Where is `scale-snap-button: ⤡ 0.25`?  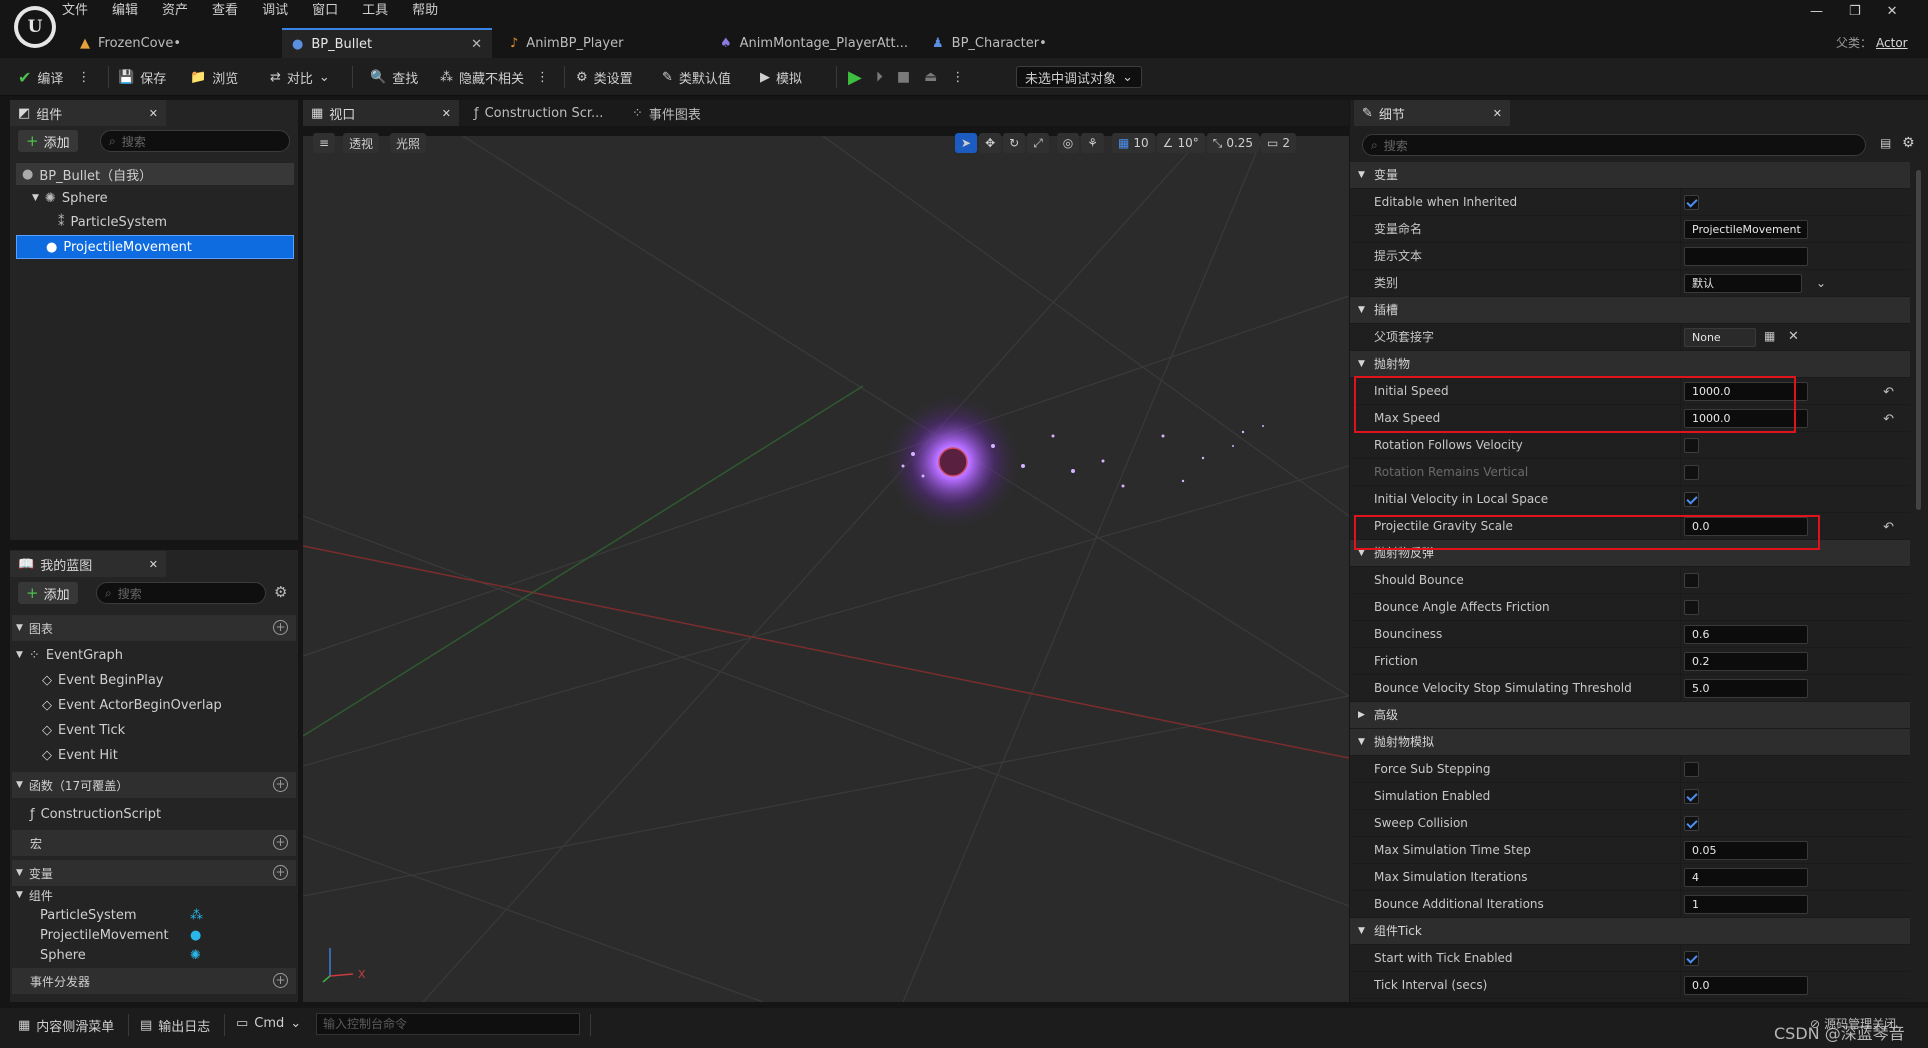
scale-snap-button: ⤡ 0.25 is located at coordinates (1233, 143).